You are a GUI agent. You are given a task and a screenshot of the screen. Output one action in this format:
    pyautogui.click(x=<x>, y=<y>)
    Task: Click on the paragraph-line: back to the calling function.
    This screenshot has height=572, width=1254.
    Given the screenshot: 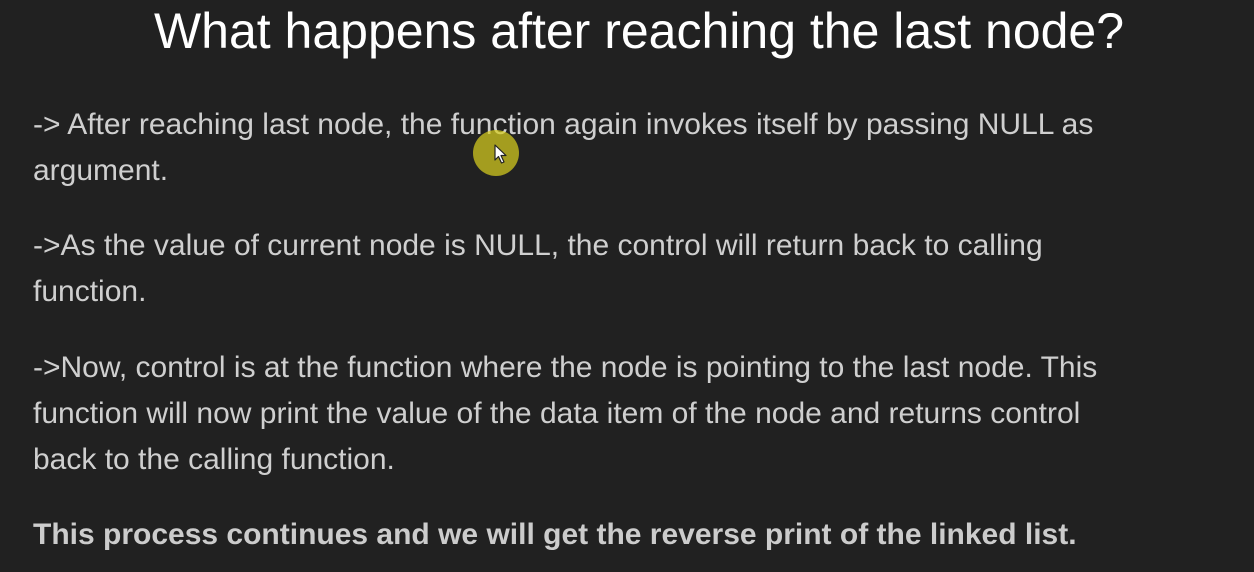 What is the action you would take?
    pyautogui.click(x=214, y=459)
    